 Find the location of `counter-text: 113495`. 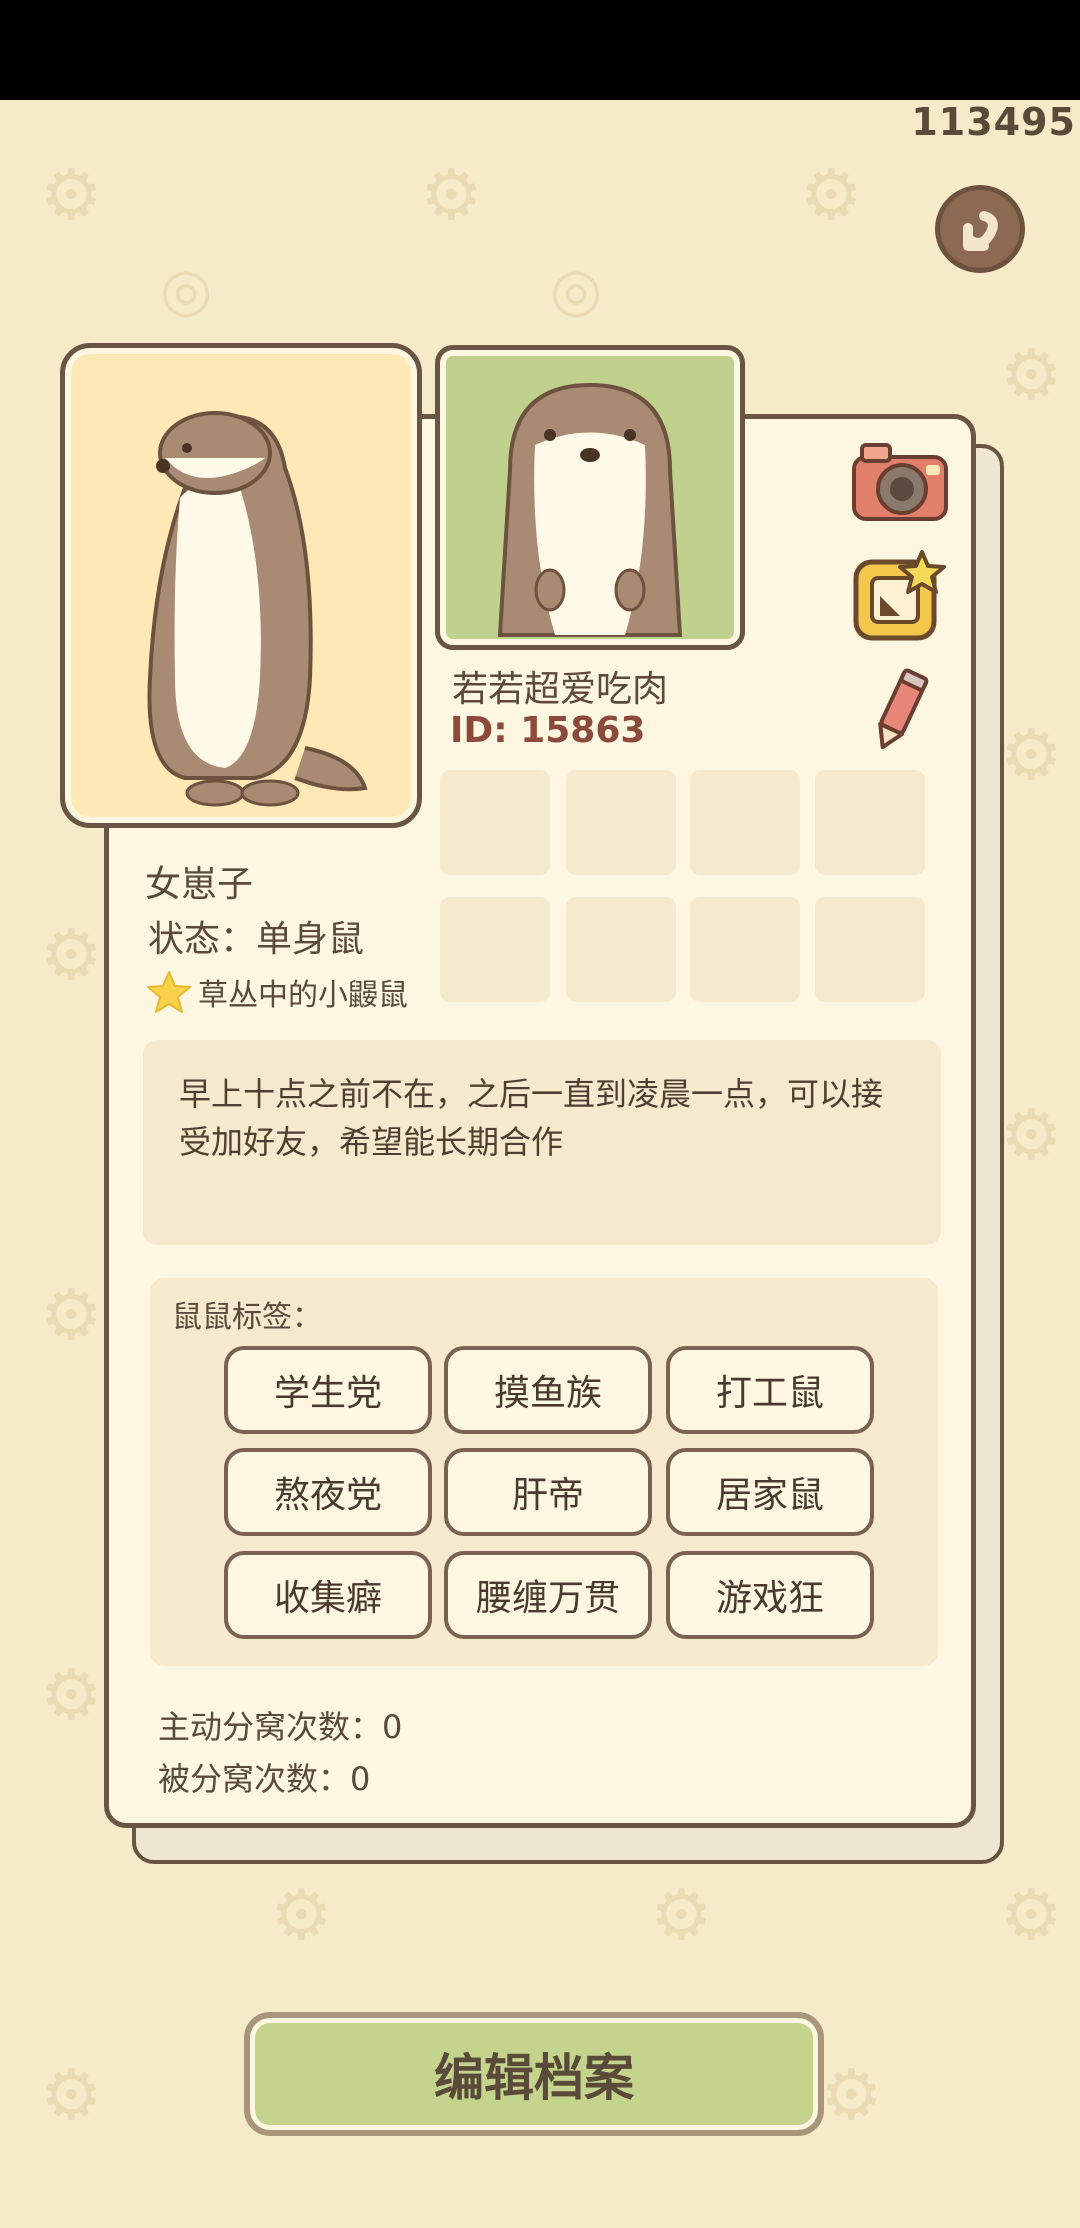

counter-text: 113495 is located at coordinates (993, 122).